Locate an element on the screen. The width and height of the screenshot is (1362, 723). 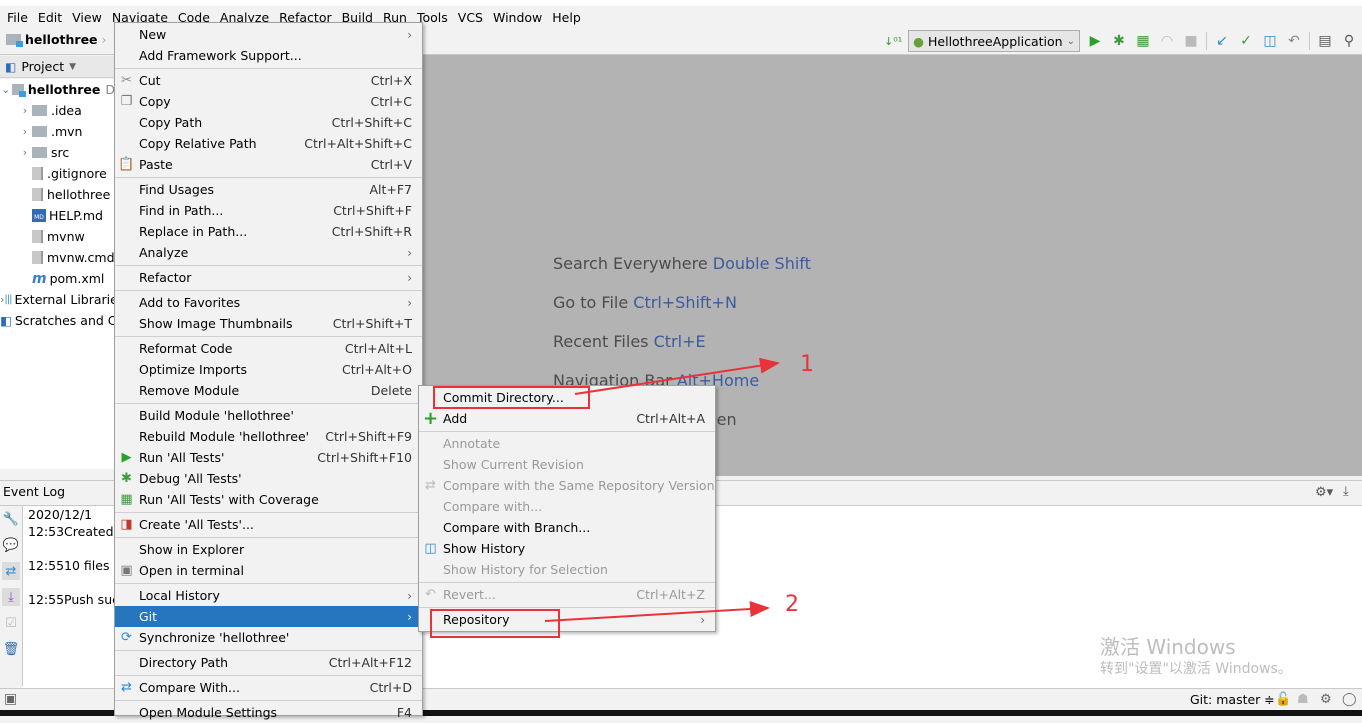
inspector-icon: ☗ is located at coordinates (1303, 699).